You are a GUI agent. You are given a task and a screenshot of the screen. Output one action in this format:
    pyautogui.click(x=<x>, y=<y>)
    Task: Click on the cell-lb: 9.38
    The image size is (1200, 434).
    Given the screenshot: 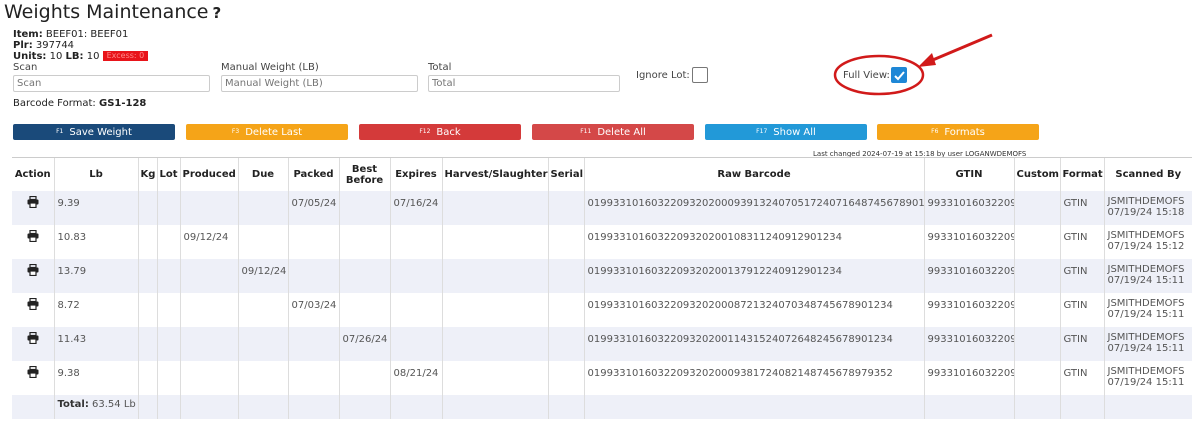 What is the action you would take?
    pyautogui.click(x=95, y=378)
    